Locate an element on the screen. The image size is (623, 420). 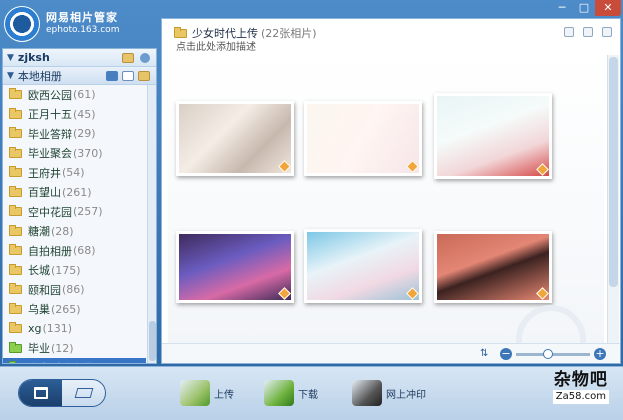
sidebar-album-item: 正月十五 (45) is located at coordinates (79, 115).